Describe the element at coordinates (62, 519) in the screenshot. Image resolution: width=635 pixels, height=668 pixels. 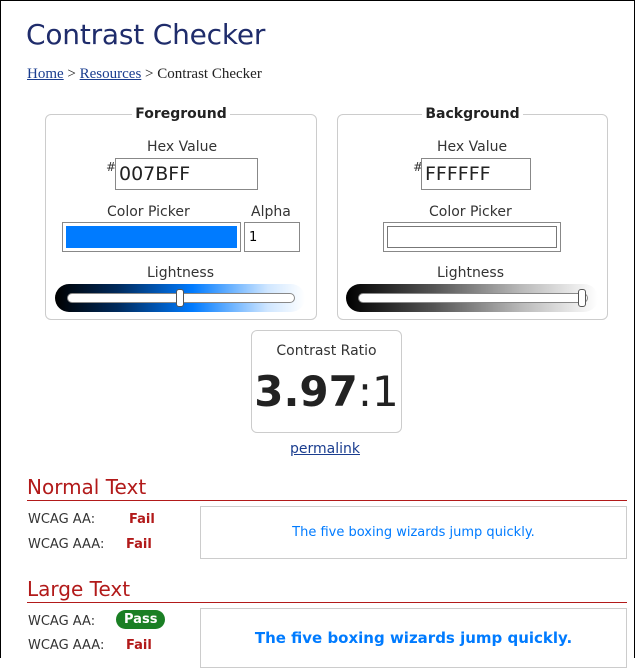
I see `normal-aa-label: WCAG AA:` at that location.